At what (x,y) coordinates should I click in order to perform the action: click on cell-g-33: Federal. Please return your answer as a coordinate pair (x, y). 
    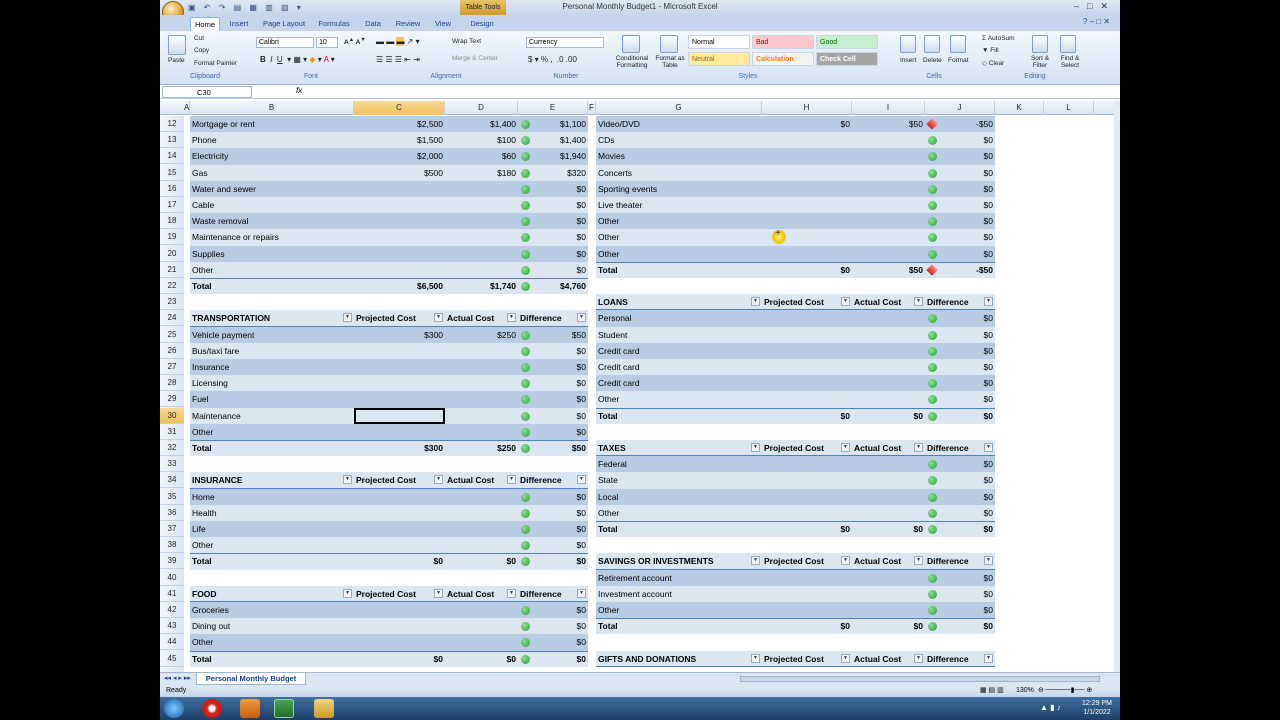
    Looking at the image, I should click on (680, 464).